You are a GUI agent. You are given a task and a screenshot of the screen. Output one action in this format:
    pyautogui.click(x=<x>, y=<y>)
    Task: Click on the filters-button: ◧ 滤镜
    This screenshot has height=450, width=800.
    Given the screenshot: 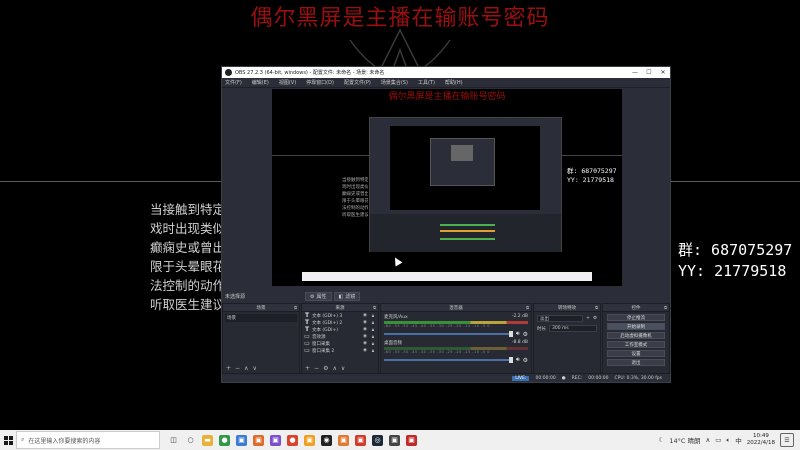 What is the action you would take?
    pyautogui.click(x=347, y=296)
    